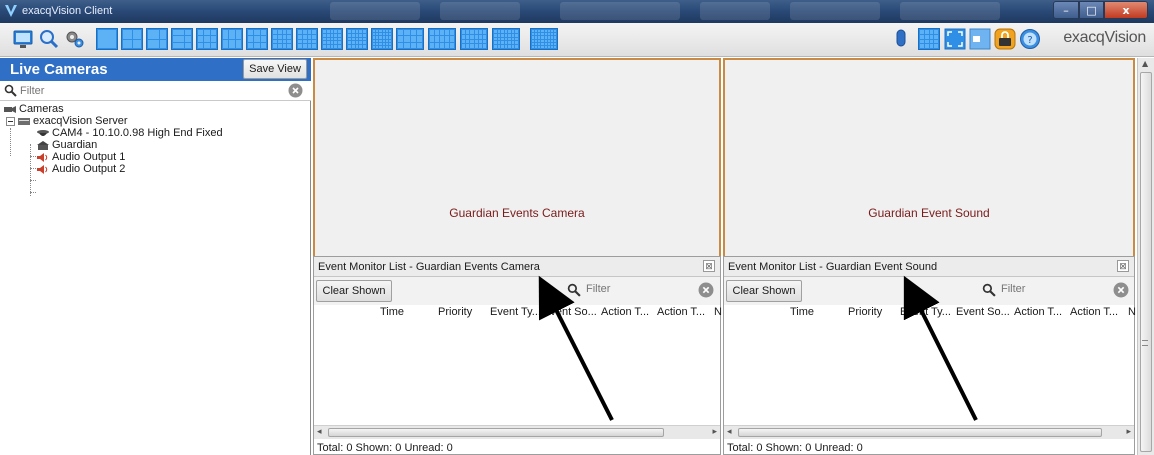 This screenshot has height=455, width=1154. What do you see at coordinates (157, 39) in the screenshot?
I see `layout-1p5-icon` at bounding box center [157, 39].